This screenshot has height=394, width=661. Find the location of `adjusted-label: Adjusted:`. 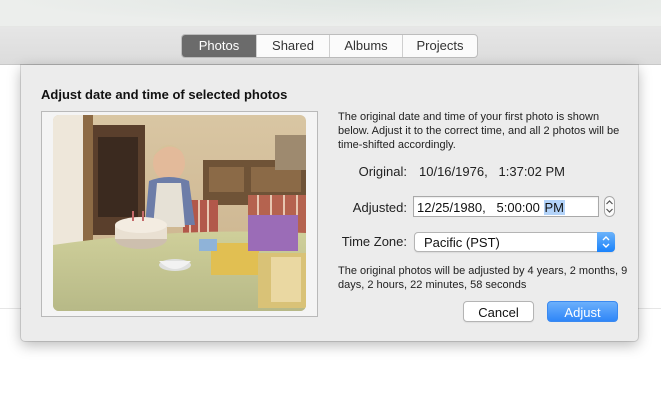

adjusted-label: Adjusted: is located at coordinates (379, 207).